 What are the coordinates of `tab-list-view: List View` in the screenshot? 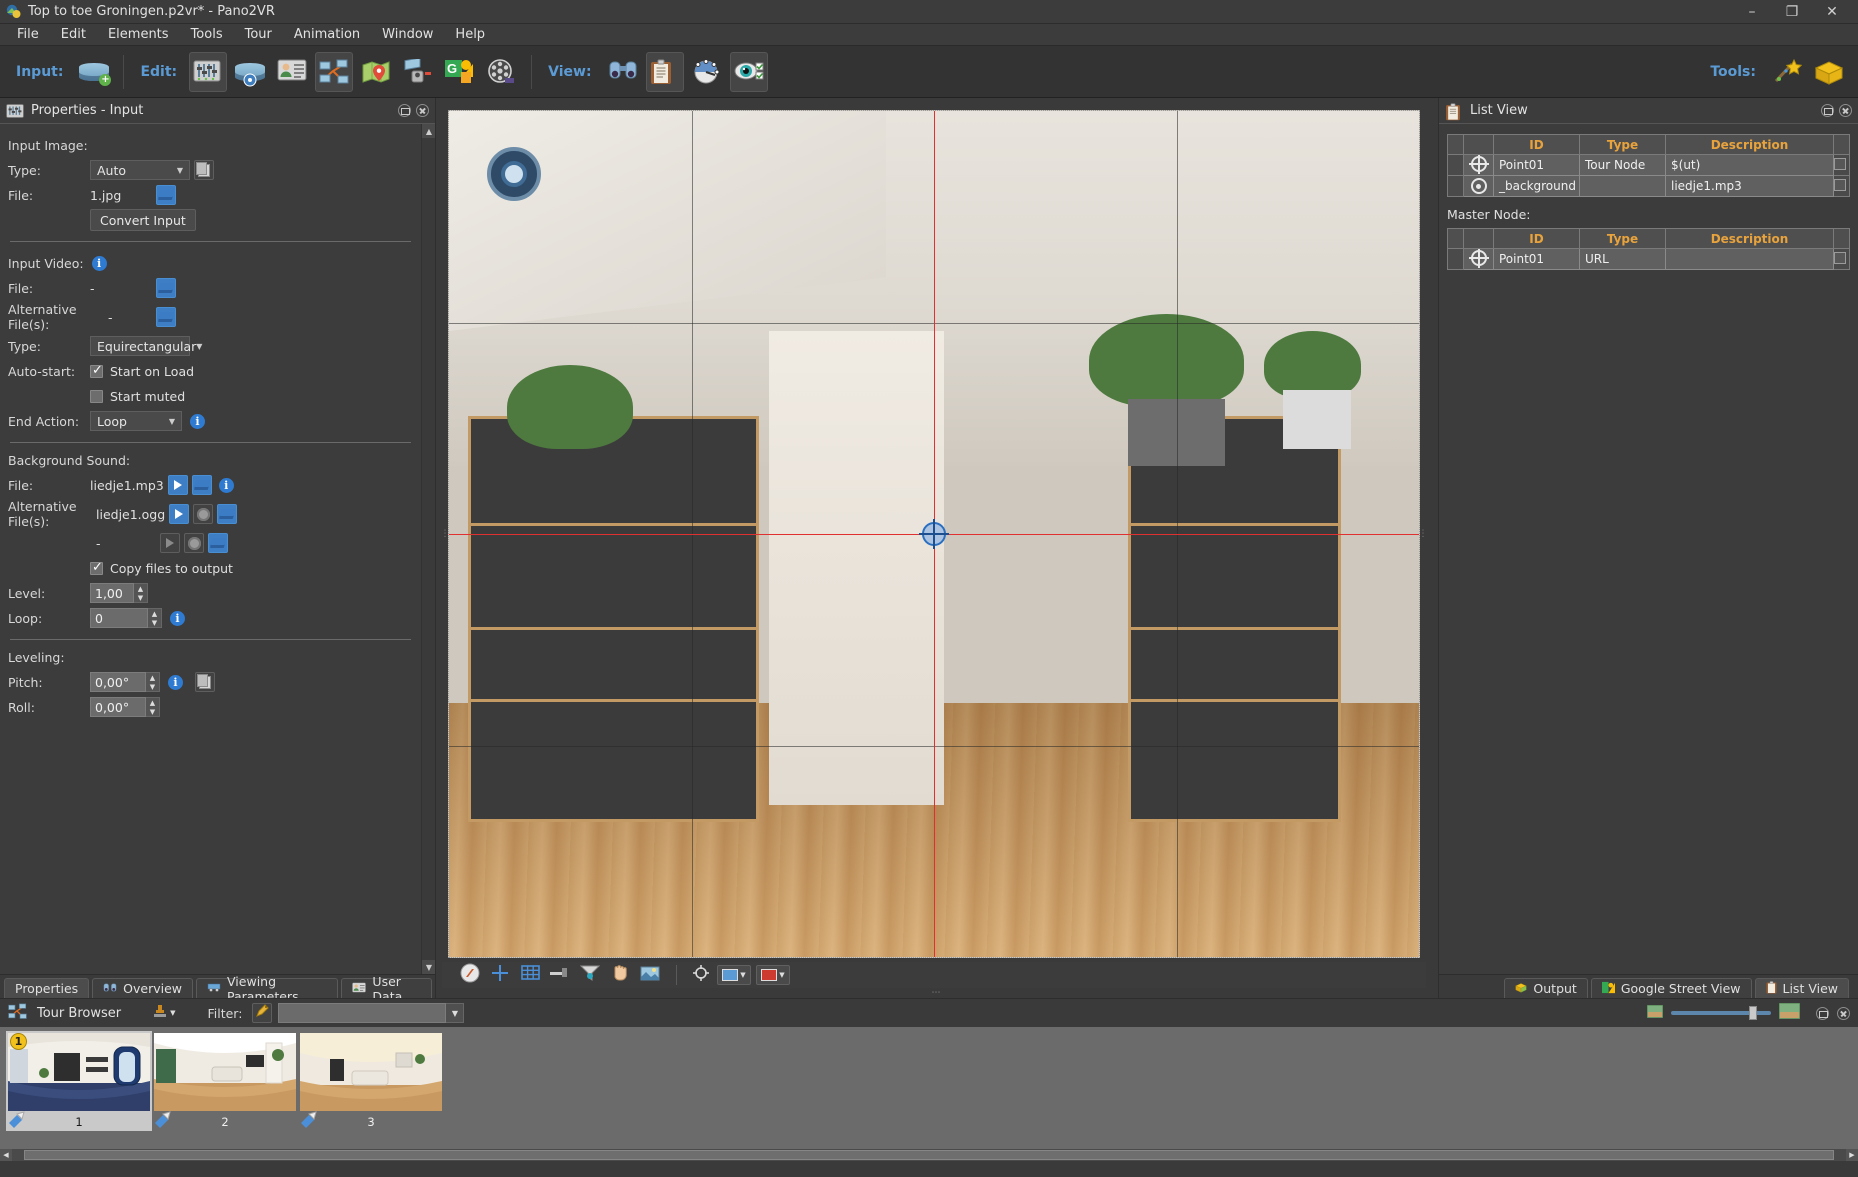 It's located at (1801, 988).